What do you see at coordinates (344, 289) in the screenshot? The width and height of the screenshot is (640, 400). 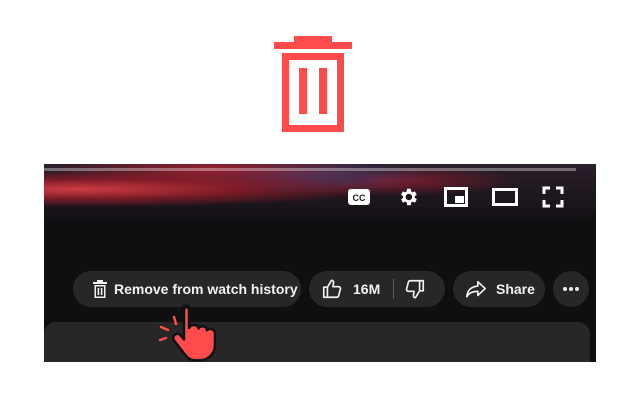 I see `like-button: 16M` at bounding box center [344, 289].